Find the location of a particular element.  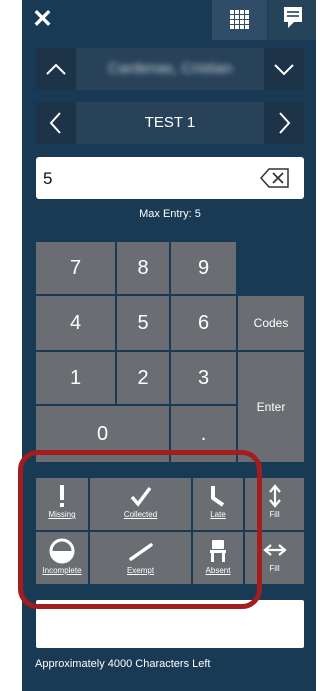

previous-assignment-button is located at coordinates (56, 123).